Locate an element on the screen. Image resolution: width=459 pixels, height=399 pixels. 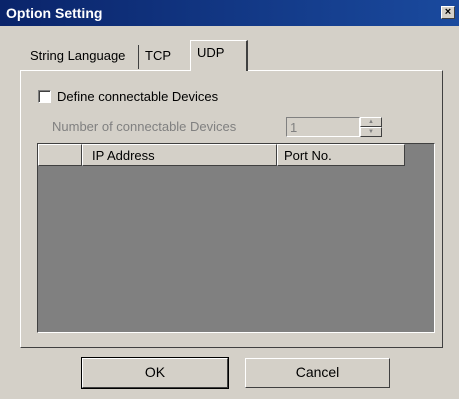
num-devices-input: 1 is located at coordinates (323, 127).